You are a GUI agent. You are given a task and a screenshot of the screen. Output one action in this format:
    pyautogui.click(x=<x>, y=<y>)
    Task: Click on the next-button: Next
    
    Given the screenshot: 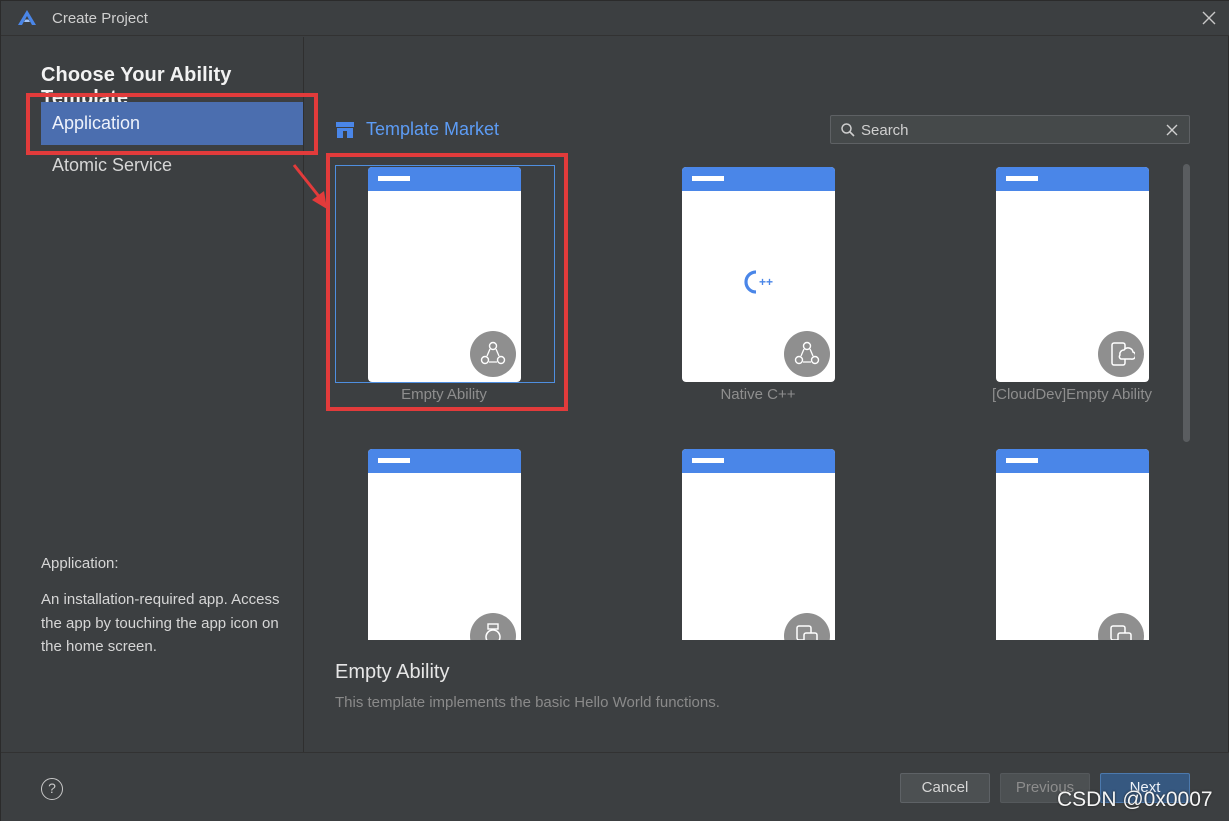 What is the action you would take?
    pyautogui.click(x=1145, y=788)
    